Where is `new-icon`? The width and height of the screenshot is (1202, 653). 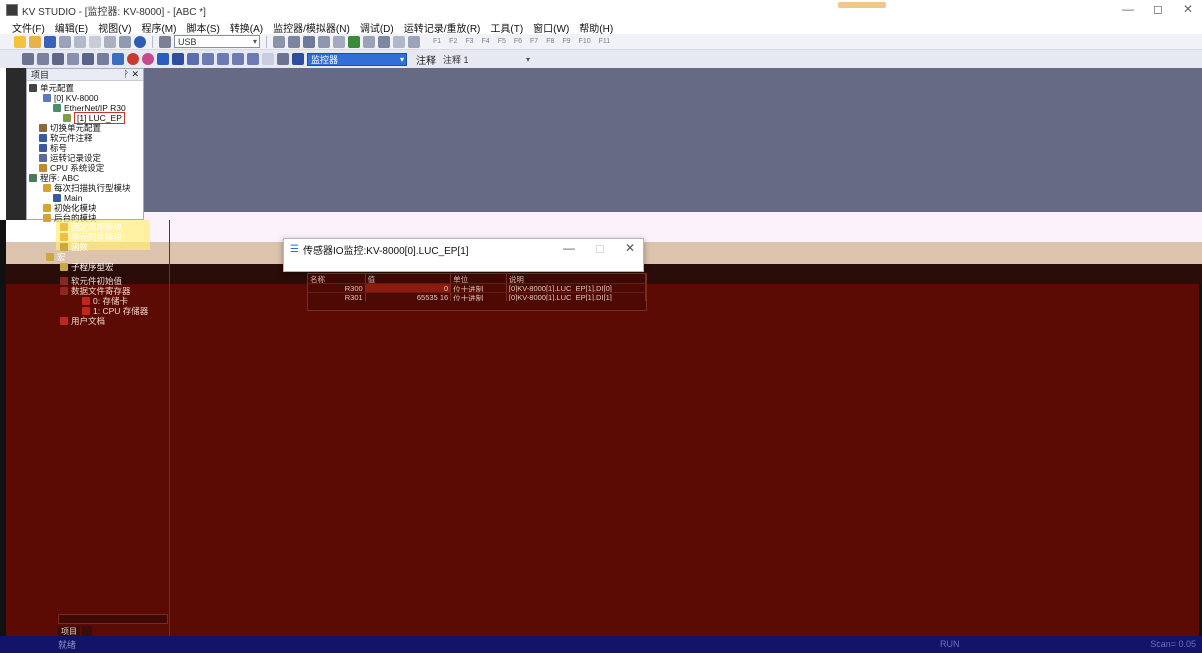
new-icon is located at coordinates (20, 41).